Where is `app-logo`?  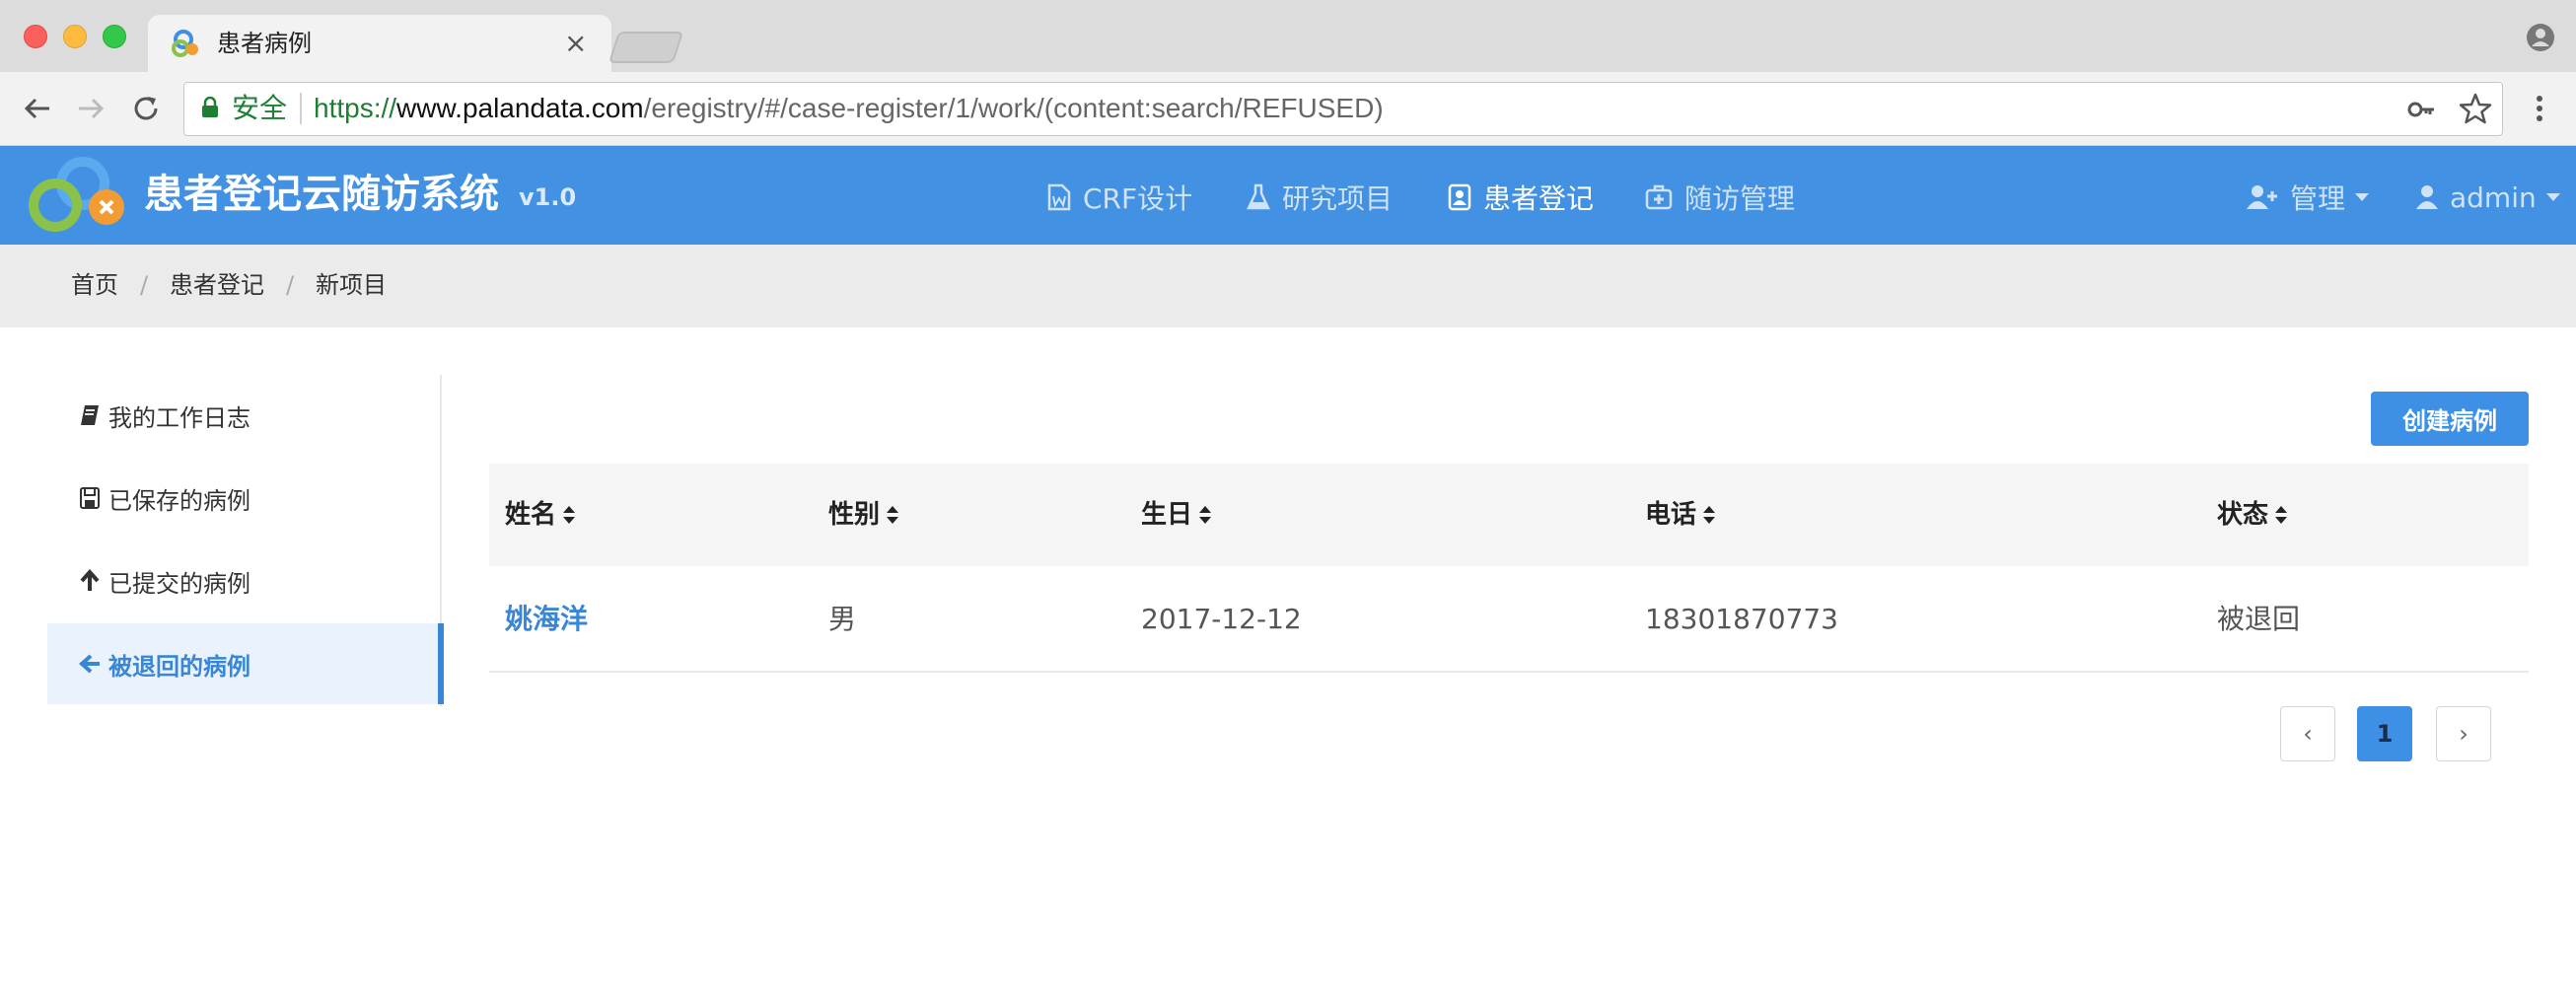 app-logo is located at coordinates (78, 195).